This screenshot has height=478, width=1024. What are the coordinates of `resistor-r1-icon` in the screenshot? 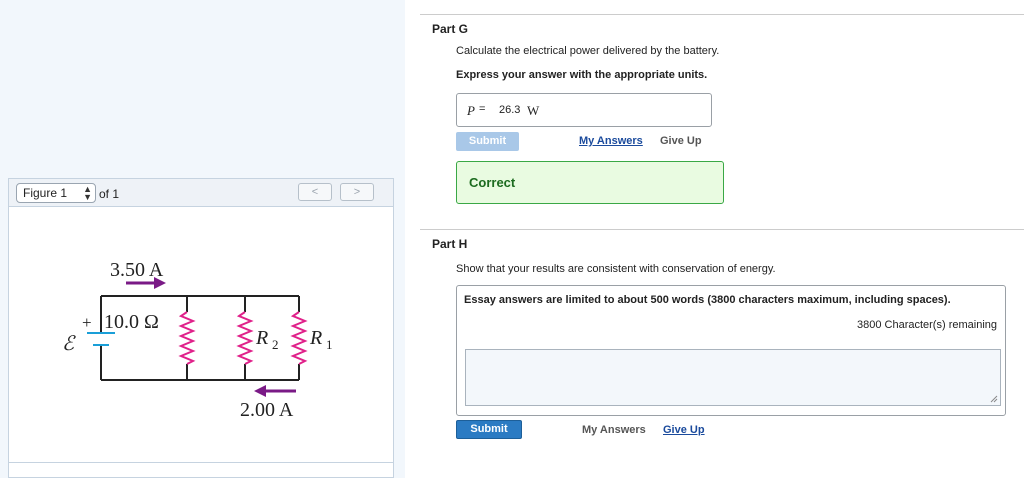 It's located at (299, 338).